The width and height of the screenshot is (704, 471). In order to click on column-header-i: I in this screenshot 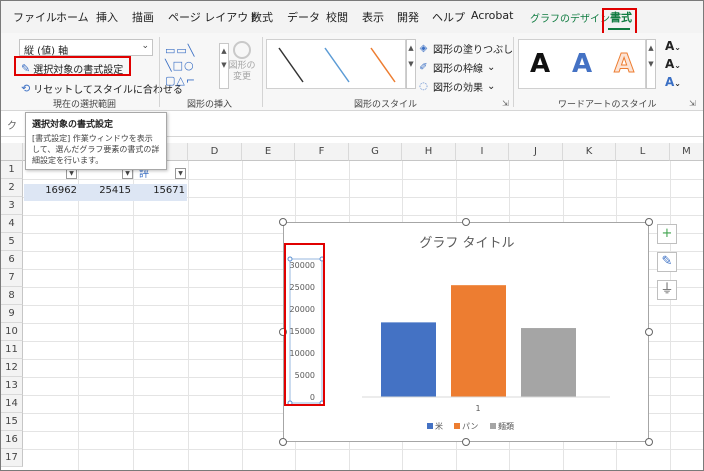, I will do `click(482, 152)`.